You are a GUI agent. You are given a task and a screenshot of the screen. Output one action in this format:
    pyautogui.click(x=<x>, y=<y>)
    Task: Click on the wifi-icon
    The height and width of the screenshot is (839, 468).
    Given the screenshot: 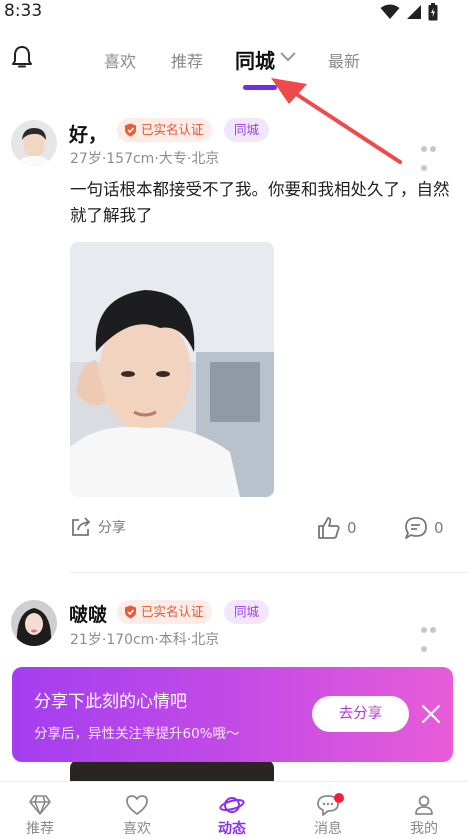 What is the action you would take?
    pyautogui.click(x=390, y=11)
    